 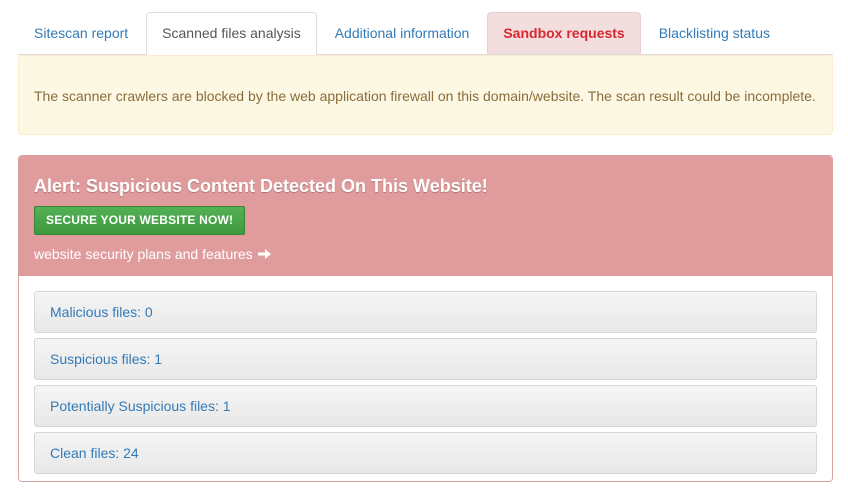 What do you see at coordinates (714, 33) in the screenshot?
I see `tab-blacklisting-status: Blacklisting status` at bounding box center [714, 33].